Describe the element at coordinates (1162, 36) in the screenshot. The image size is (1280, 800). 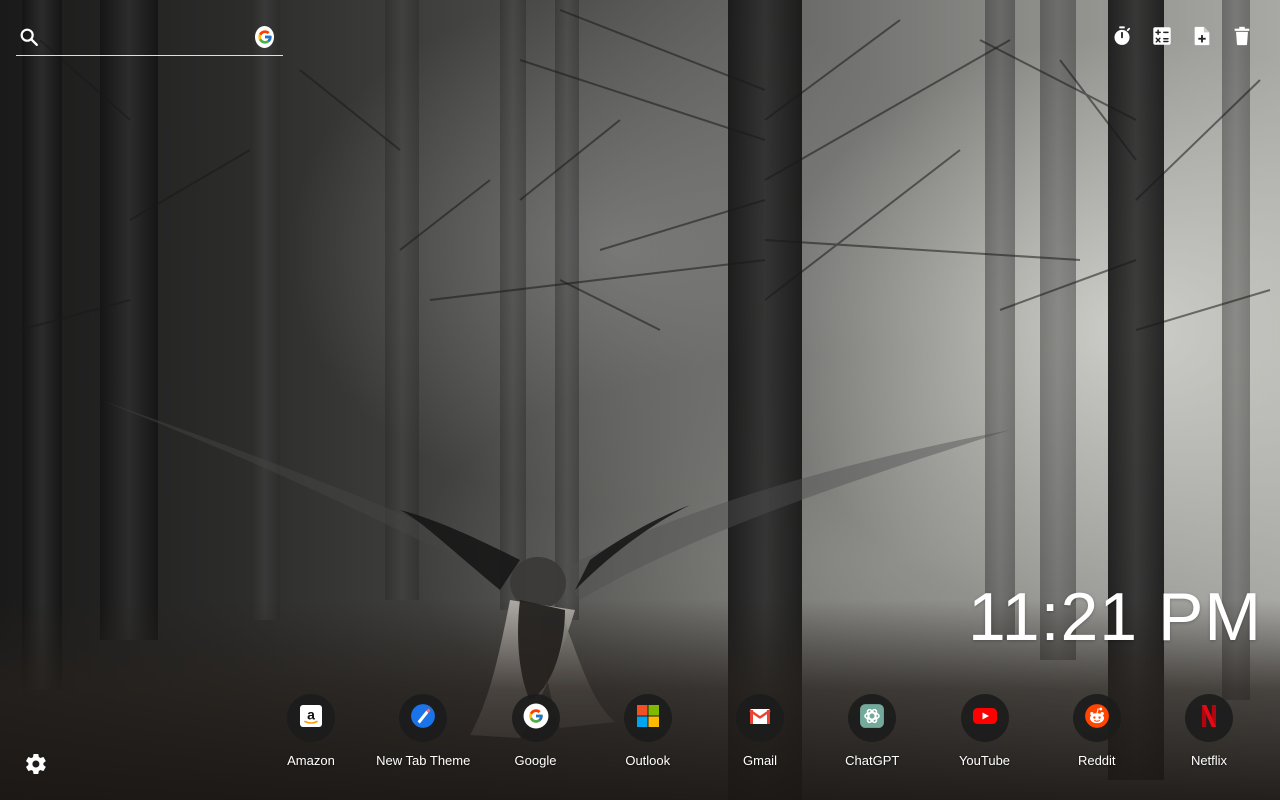
I see `calculator-icon` at that location.